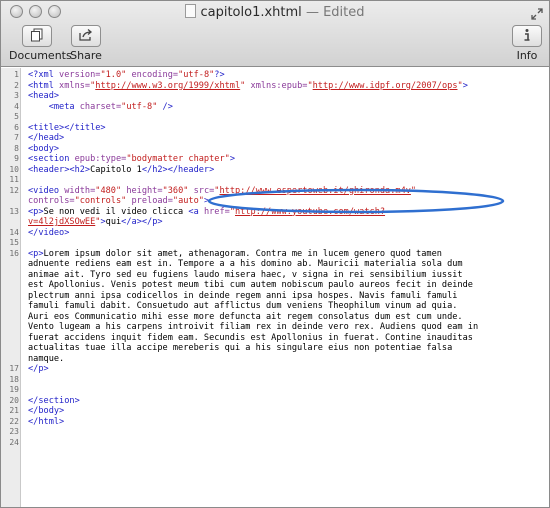 The width and height of the screenshot is (550, 508). What do you see at coordinates (537, 12) in the screenshot?
I see `fullscreen-icon` at bounding box center [537, 12].